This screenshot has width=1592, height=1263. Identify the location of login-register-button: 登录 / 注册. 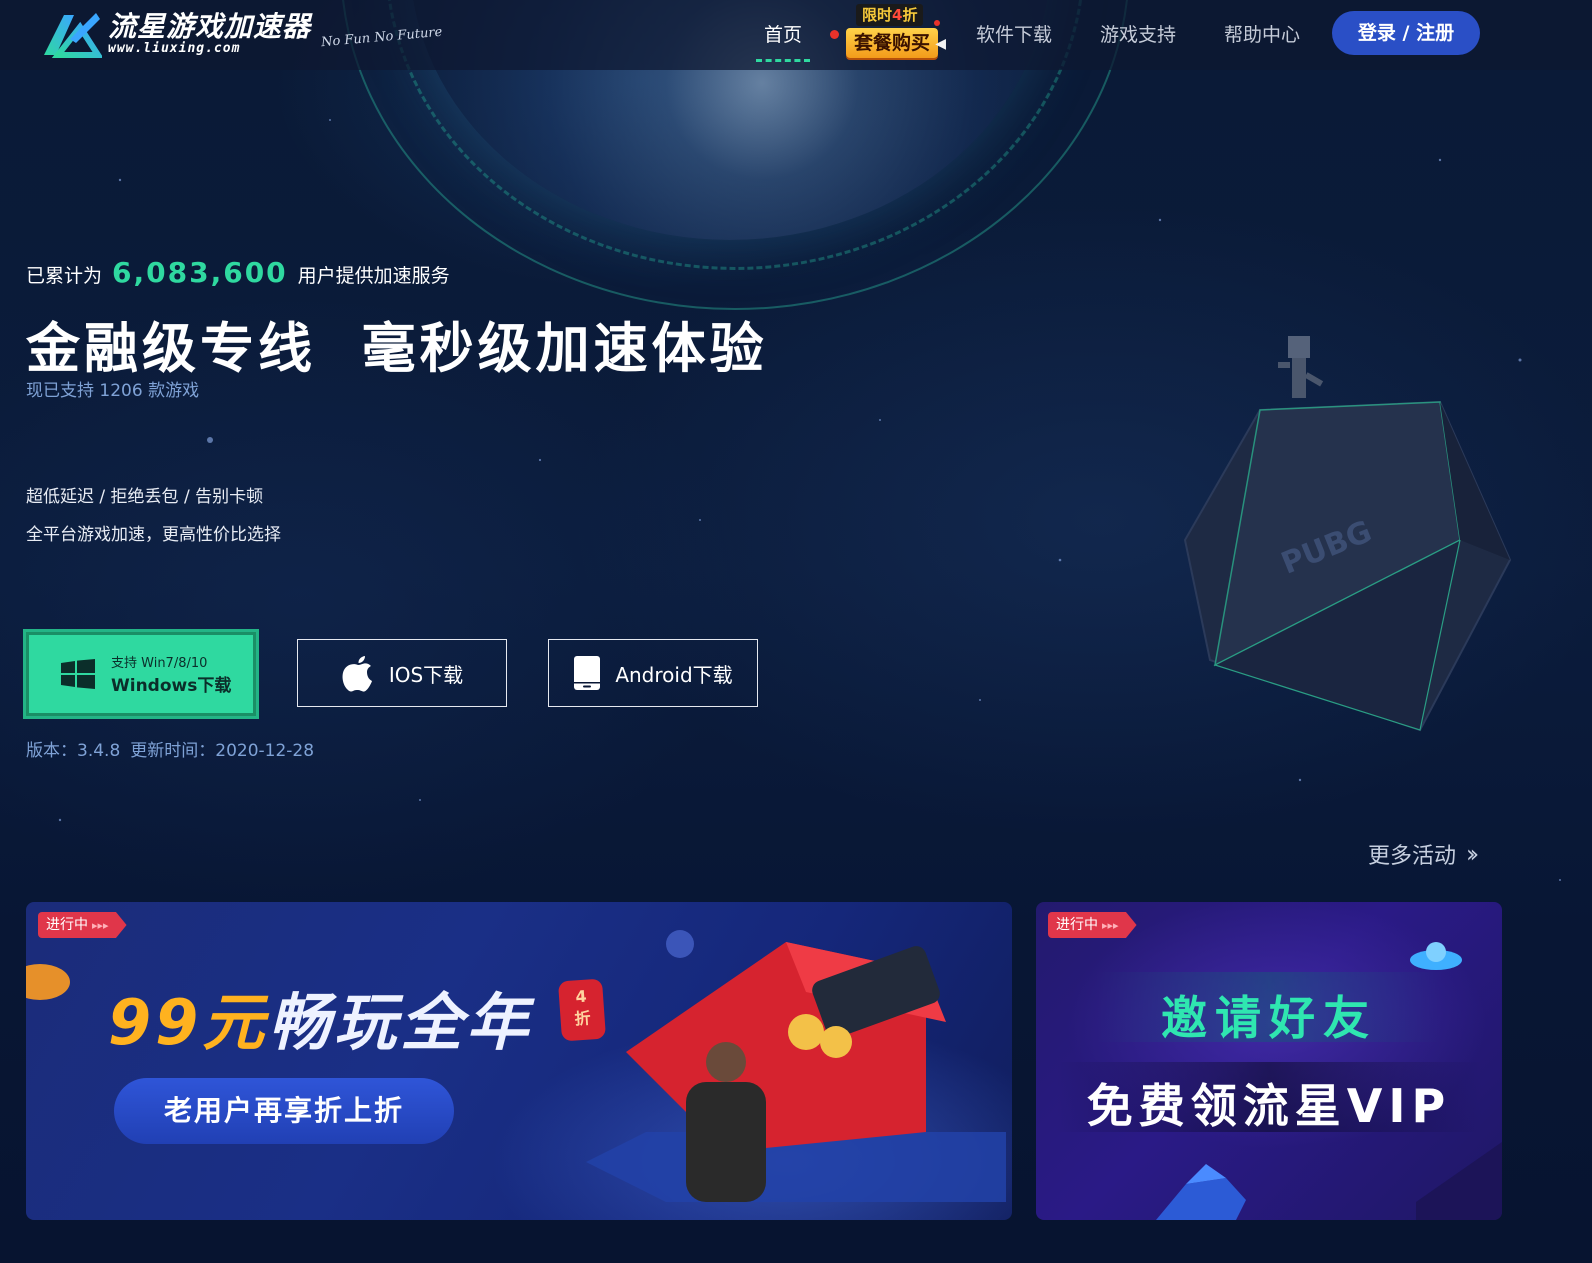
(1406, 33).